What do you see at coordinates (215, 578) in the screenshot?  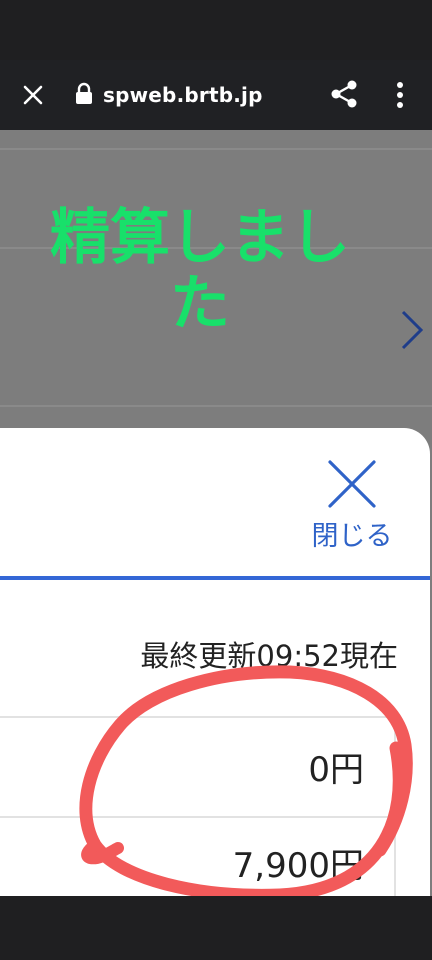 I see `header-divider` at bounding box center [215, 578].